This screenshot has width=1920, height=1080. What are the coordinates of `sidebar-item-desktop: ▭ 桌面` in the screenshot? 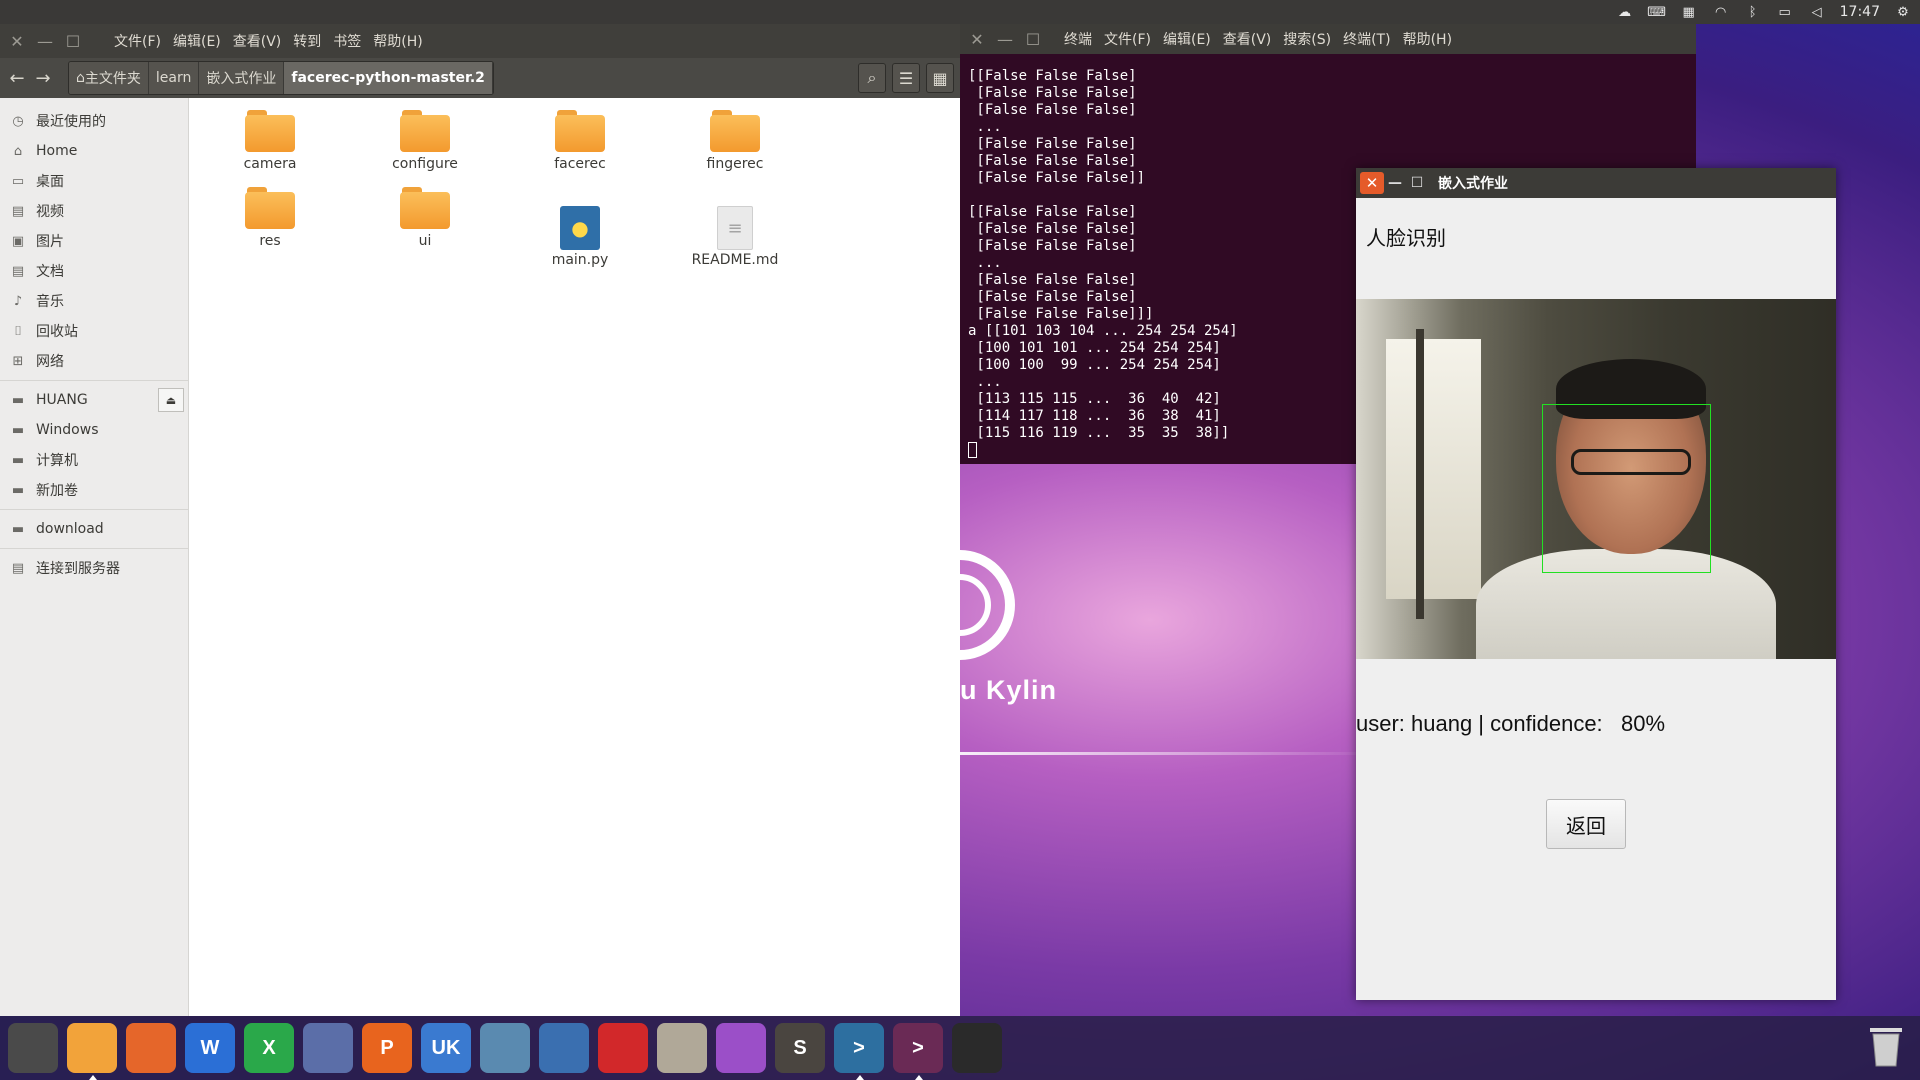 It's located at (94, 181).